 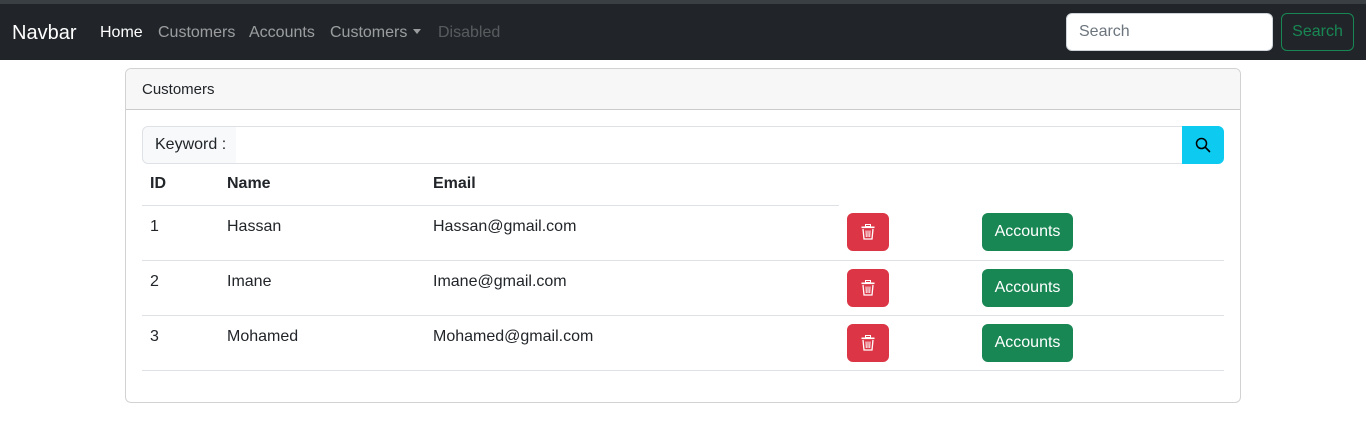 What do you see at coordinates (632, 288) in the screenshot?
I see `cell-email: Imane@gmail.com` at bounding box center [632, 288].